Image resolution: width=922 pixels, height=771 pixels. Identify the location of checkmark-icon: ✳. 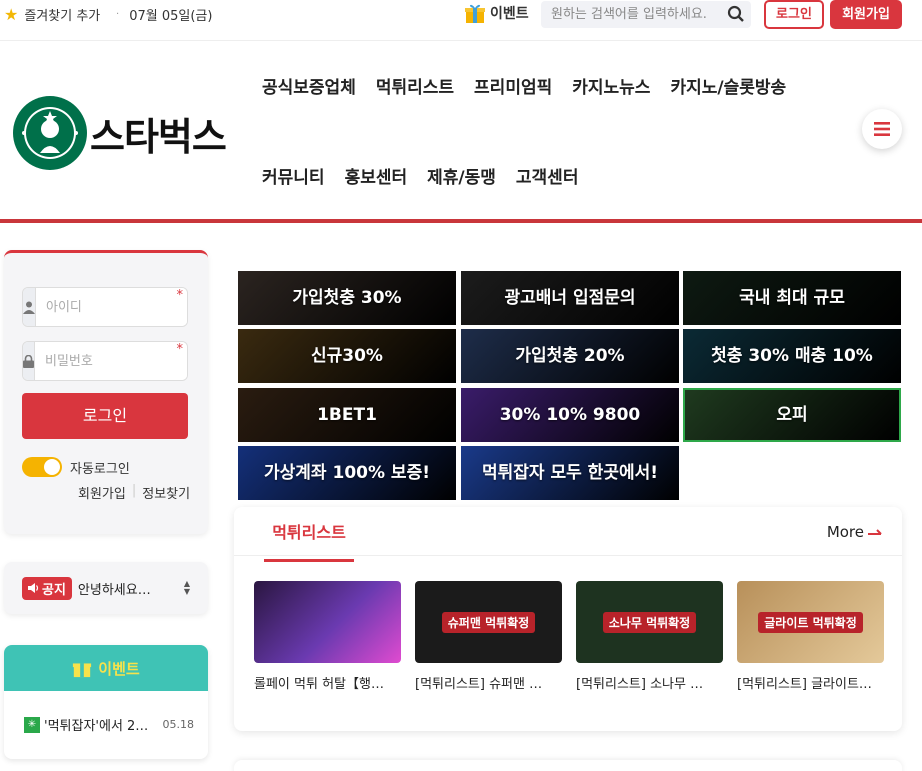
(32, 724).